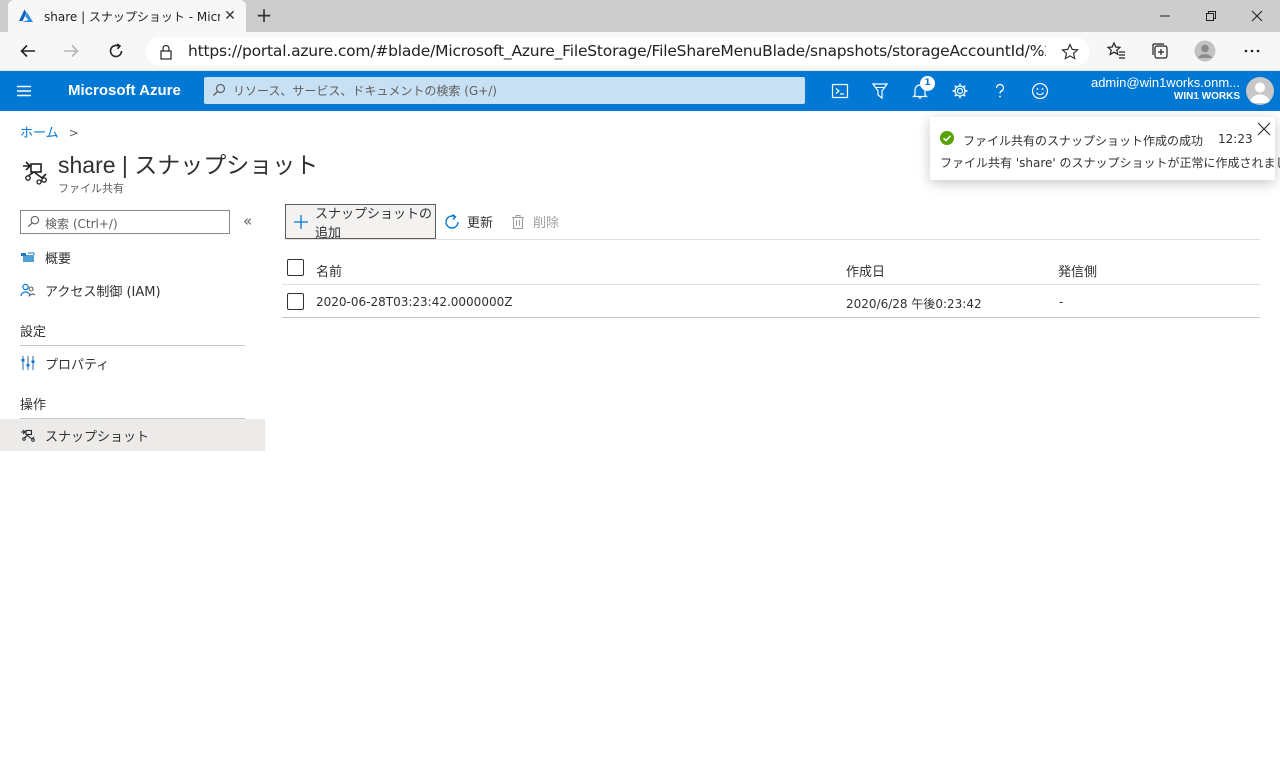  What do you see at coordinates (1000, 91) in the screenshot?
I see `help-question-icon` at bounding box center [1000, 91].